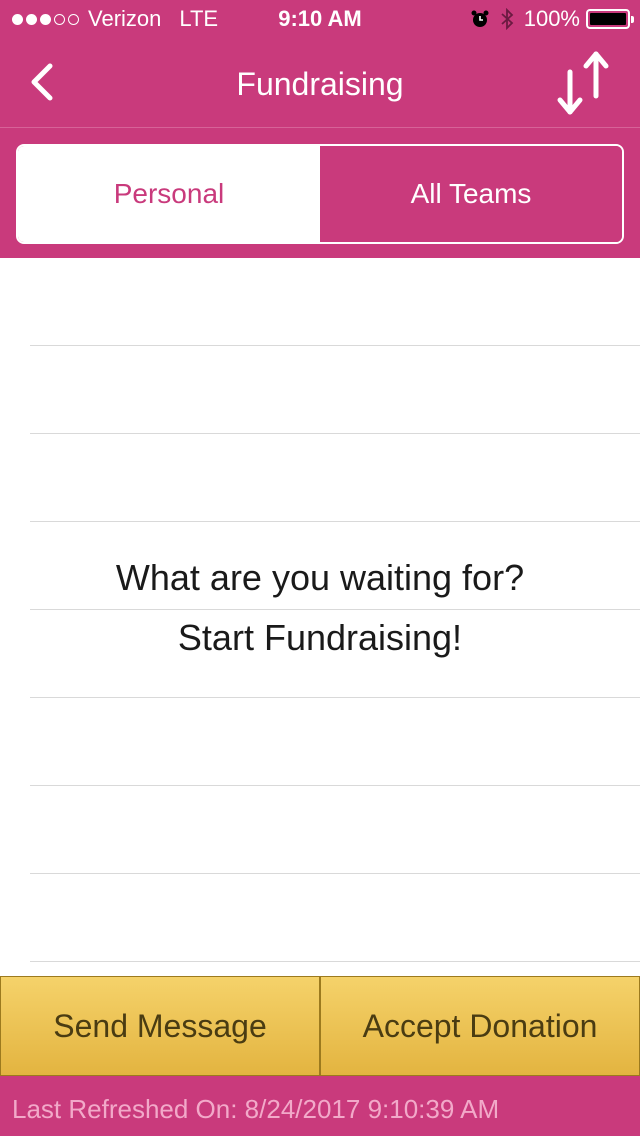 The width and height of the screenshot is (640, 1136). Describe the element at coordinates (507, 19) in the screenshot. I see `bluetooth-icon` at that location.